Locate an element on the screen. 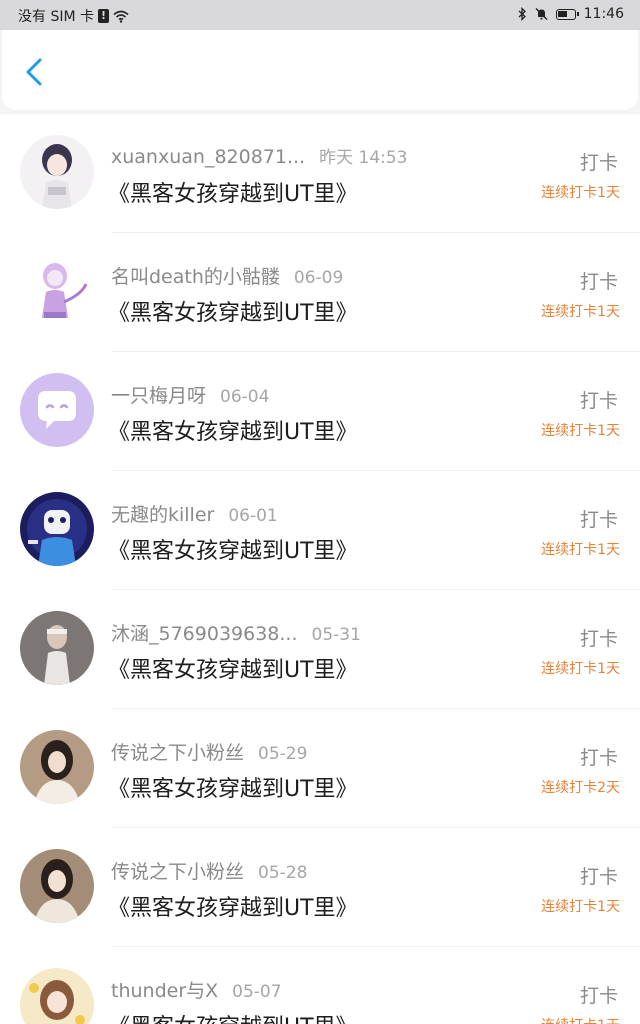 This screenshot has width=640, height=1024. back-button is located at coordinates (36, 72).